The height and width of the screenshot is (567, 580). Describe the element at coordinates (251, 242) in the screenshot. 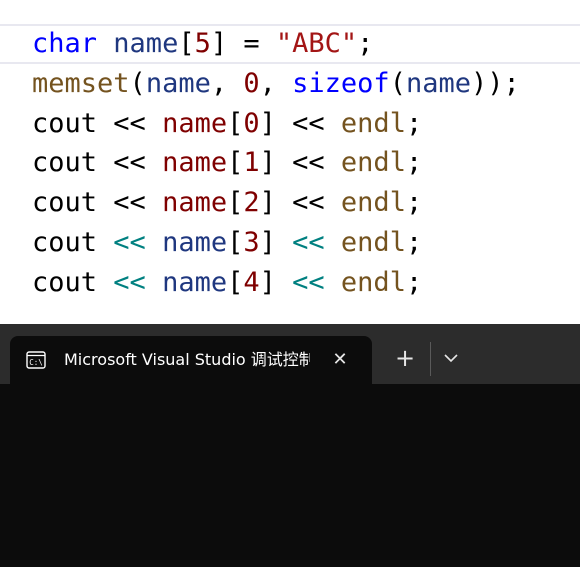

I see `code-token: 3` at that location.